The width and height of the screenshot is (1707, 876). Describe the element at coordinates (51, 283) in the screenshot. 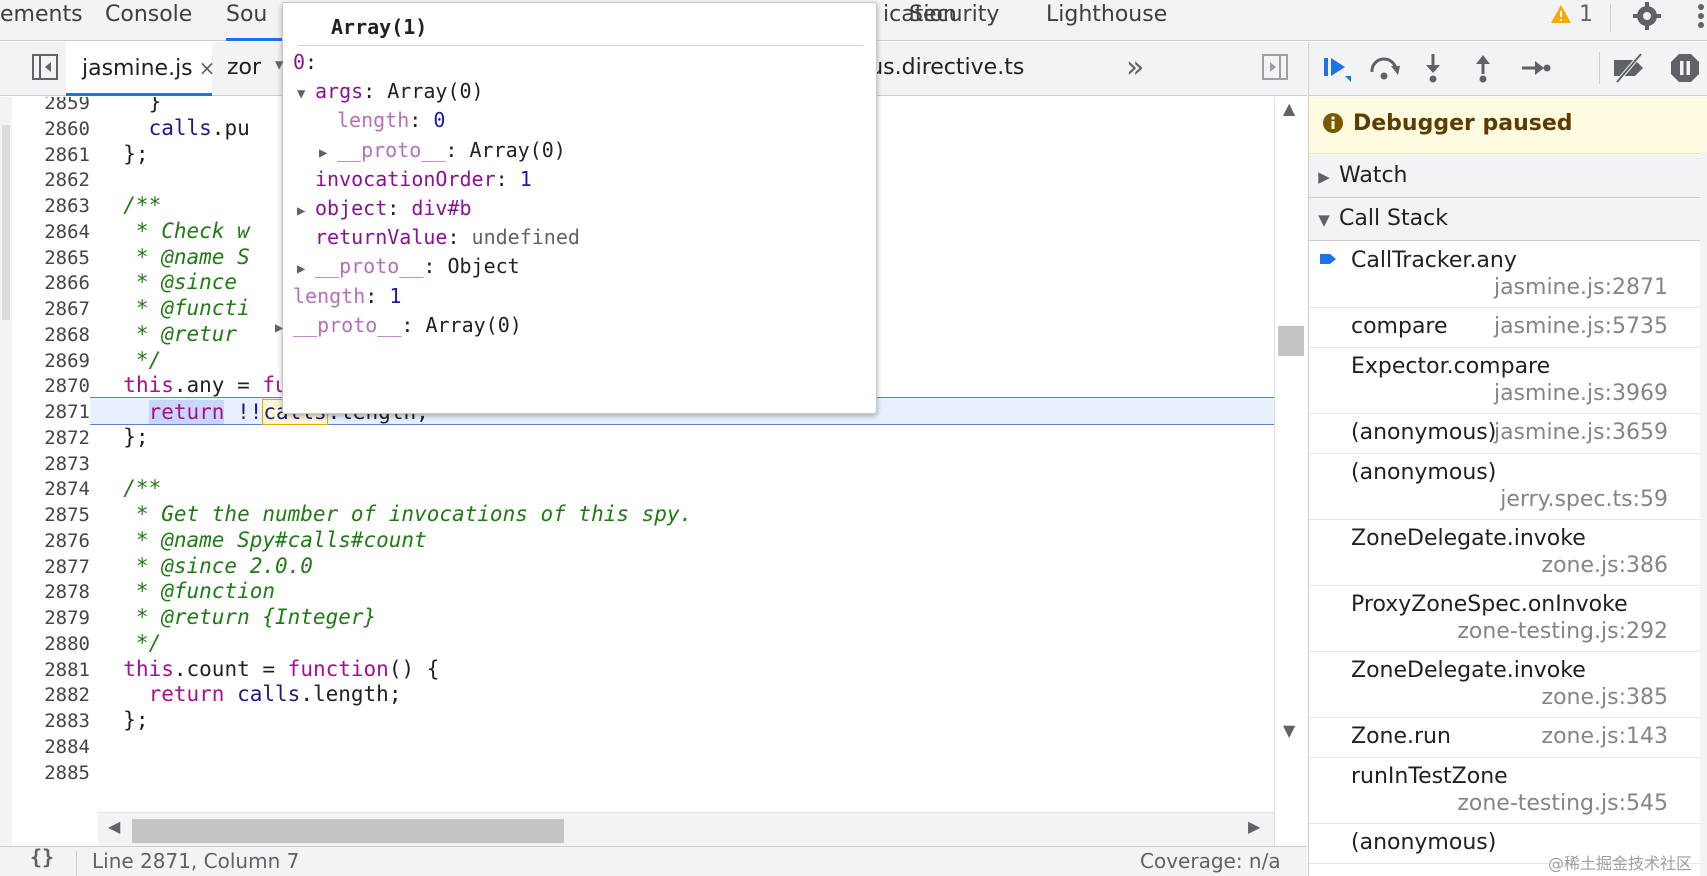

I see `line-number: 2866` at that location.